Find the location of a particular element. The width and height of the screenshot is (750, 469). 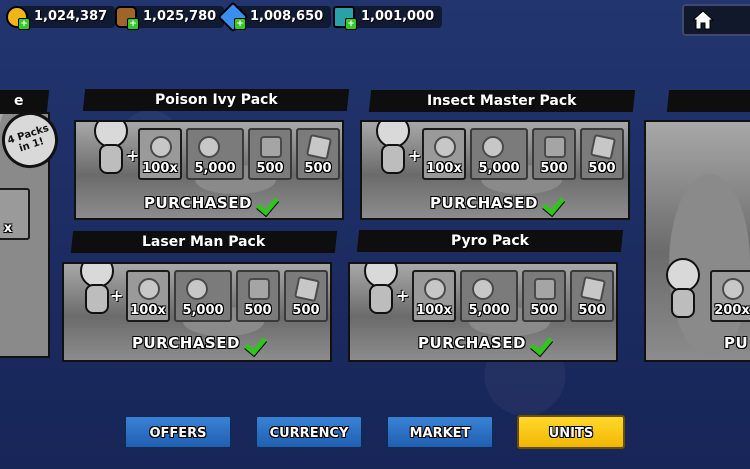

units-counter: + 1,001,000 is located at coordinates (388, 18).